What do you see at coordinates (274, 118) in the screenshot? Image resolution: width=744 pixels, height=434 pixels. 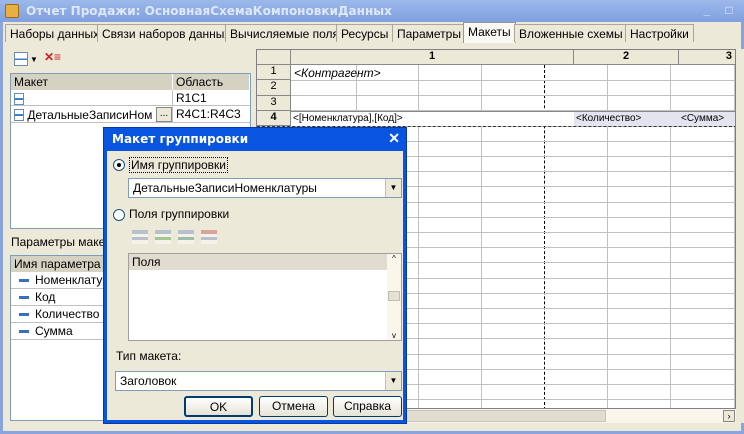 I see `row-header: 4` at bounding box center [274, 118].